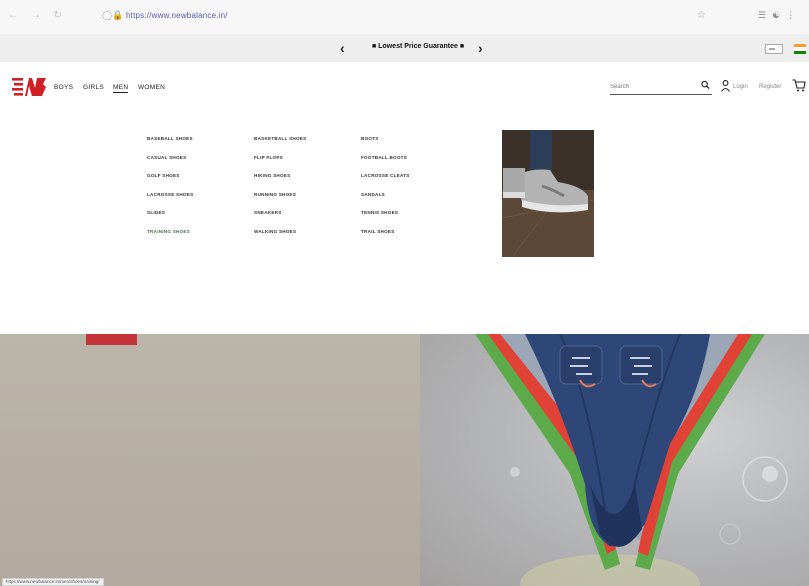  Describe the element at coordinates (197, 238) in the screenshot. I see `menu-item-highlighted: TRAINING SHOES` at that location.